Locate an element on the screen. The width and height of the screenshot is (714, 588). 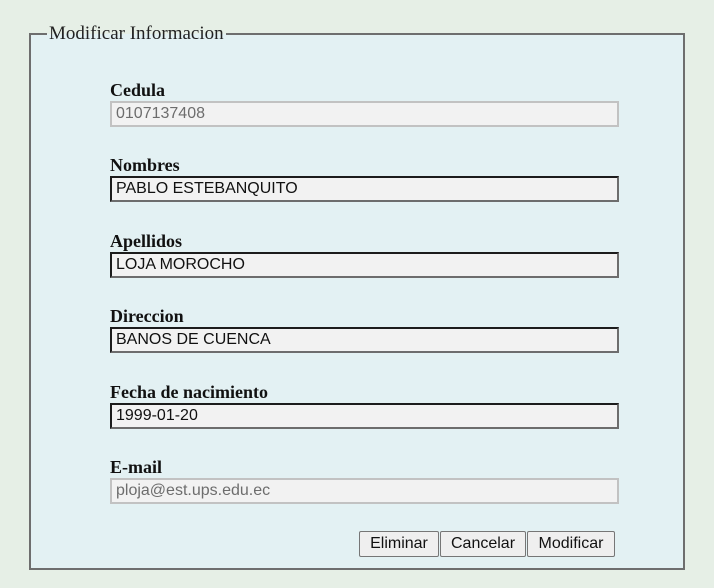
form-legend: Modificar Informacion is located at coordinates (136, 33).